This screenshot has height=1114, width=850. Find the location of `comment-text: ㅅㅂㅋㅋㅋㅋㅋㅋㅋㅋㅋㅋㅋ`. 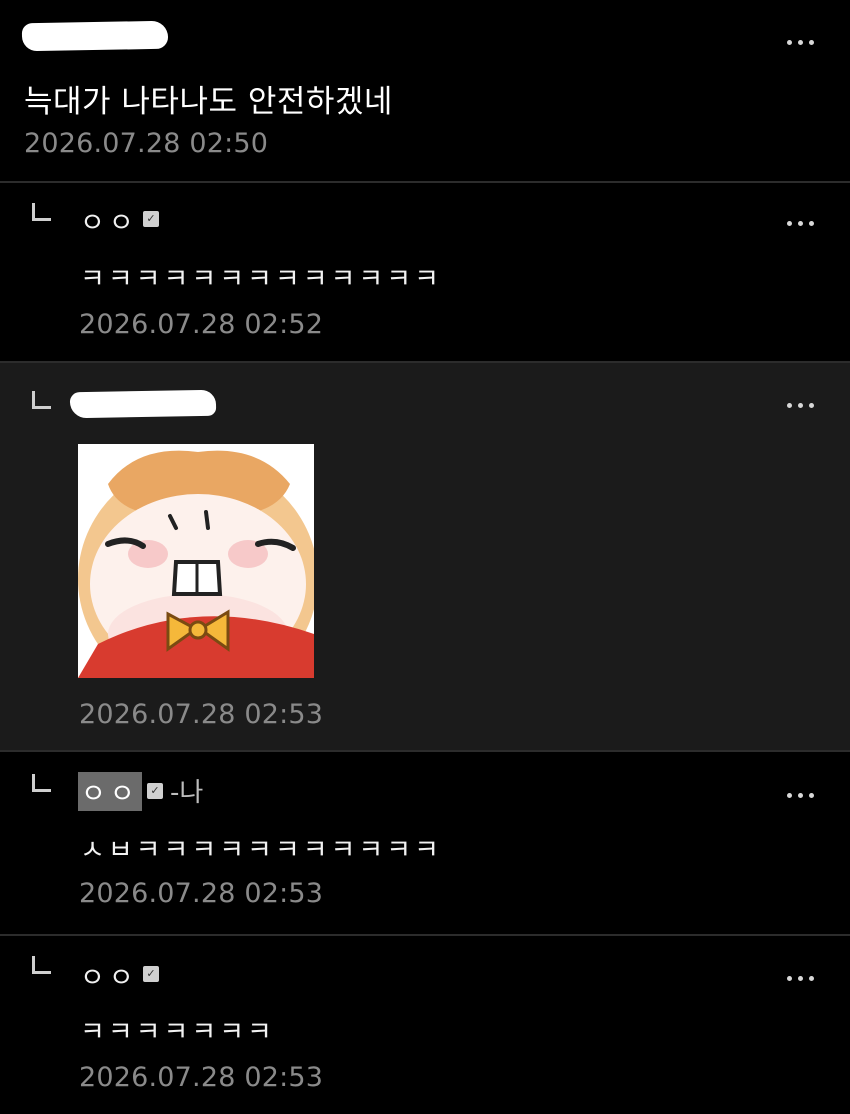

comment-text: ㅅㅂㅋㅋㅋㅋㅋㅋㅋㅋㅋㅋㅋ is located at coordinates (261, 850).